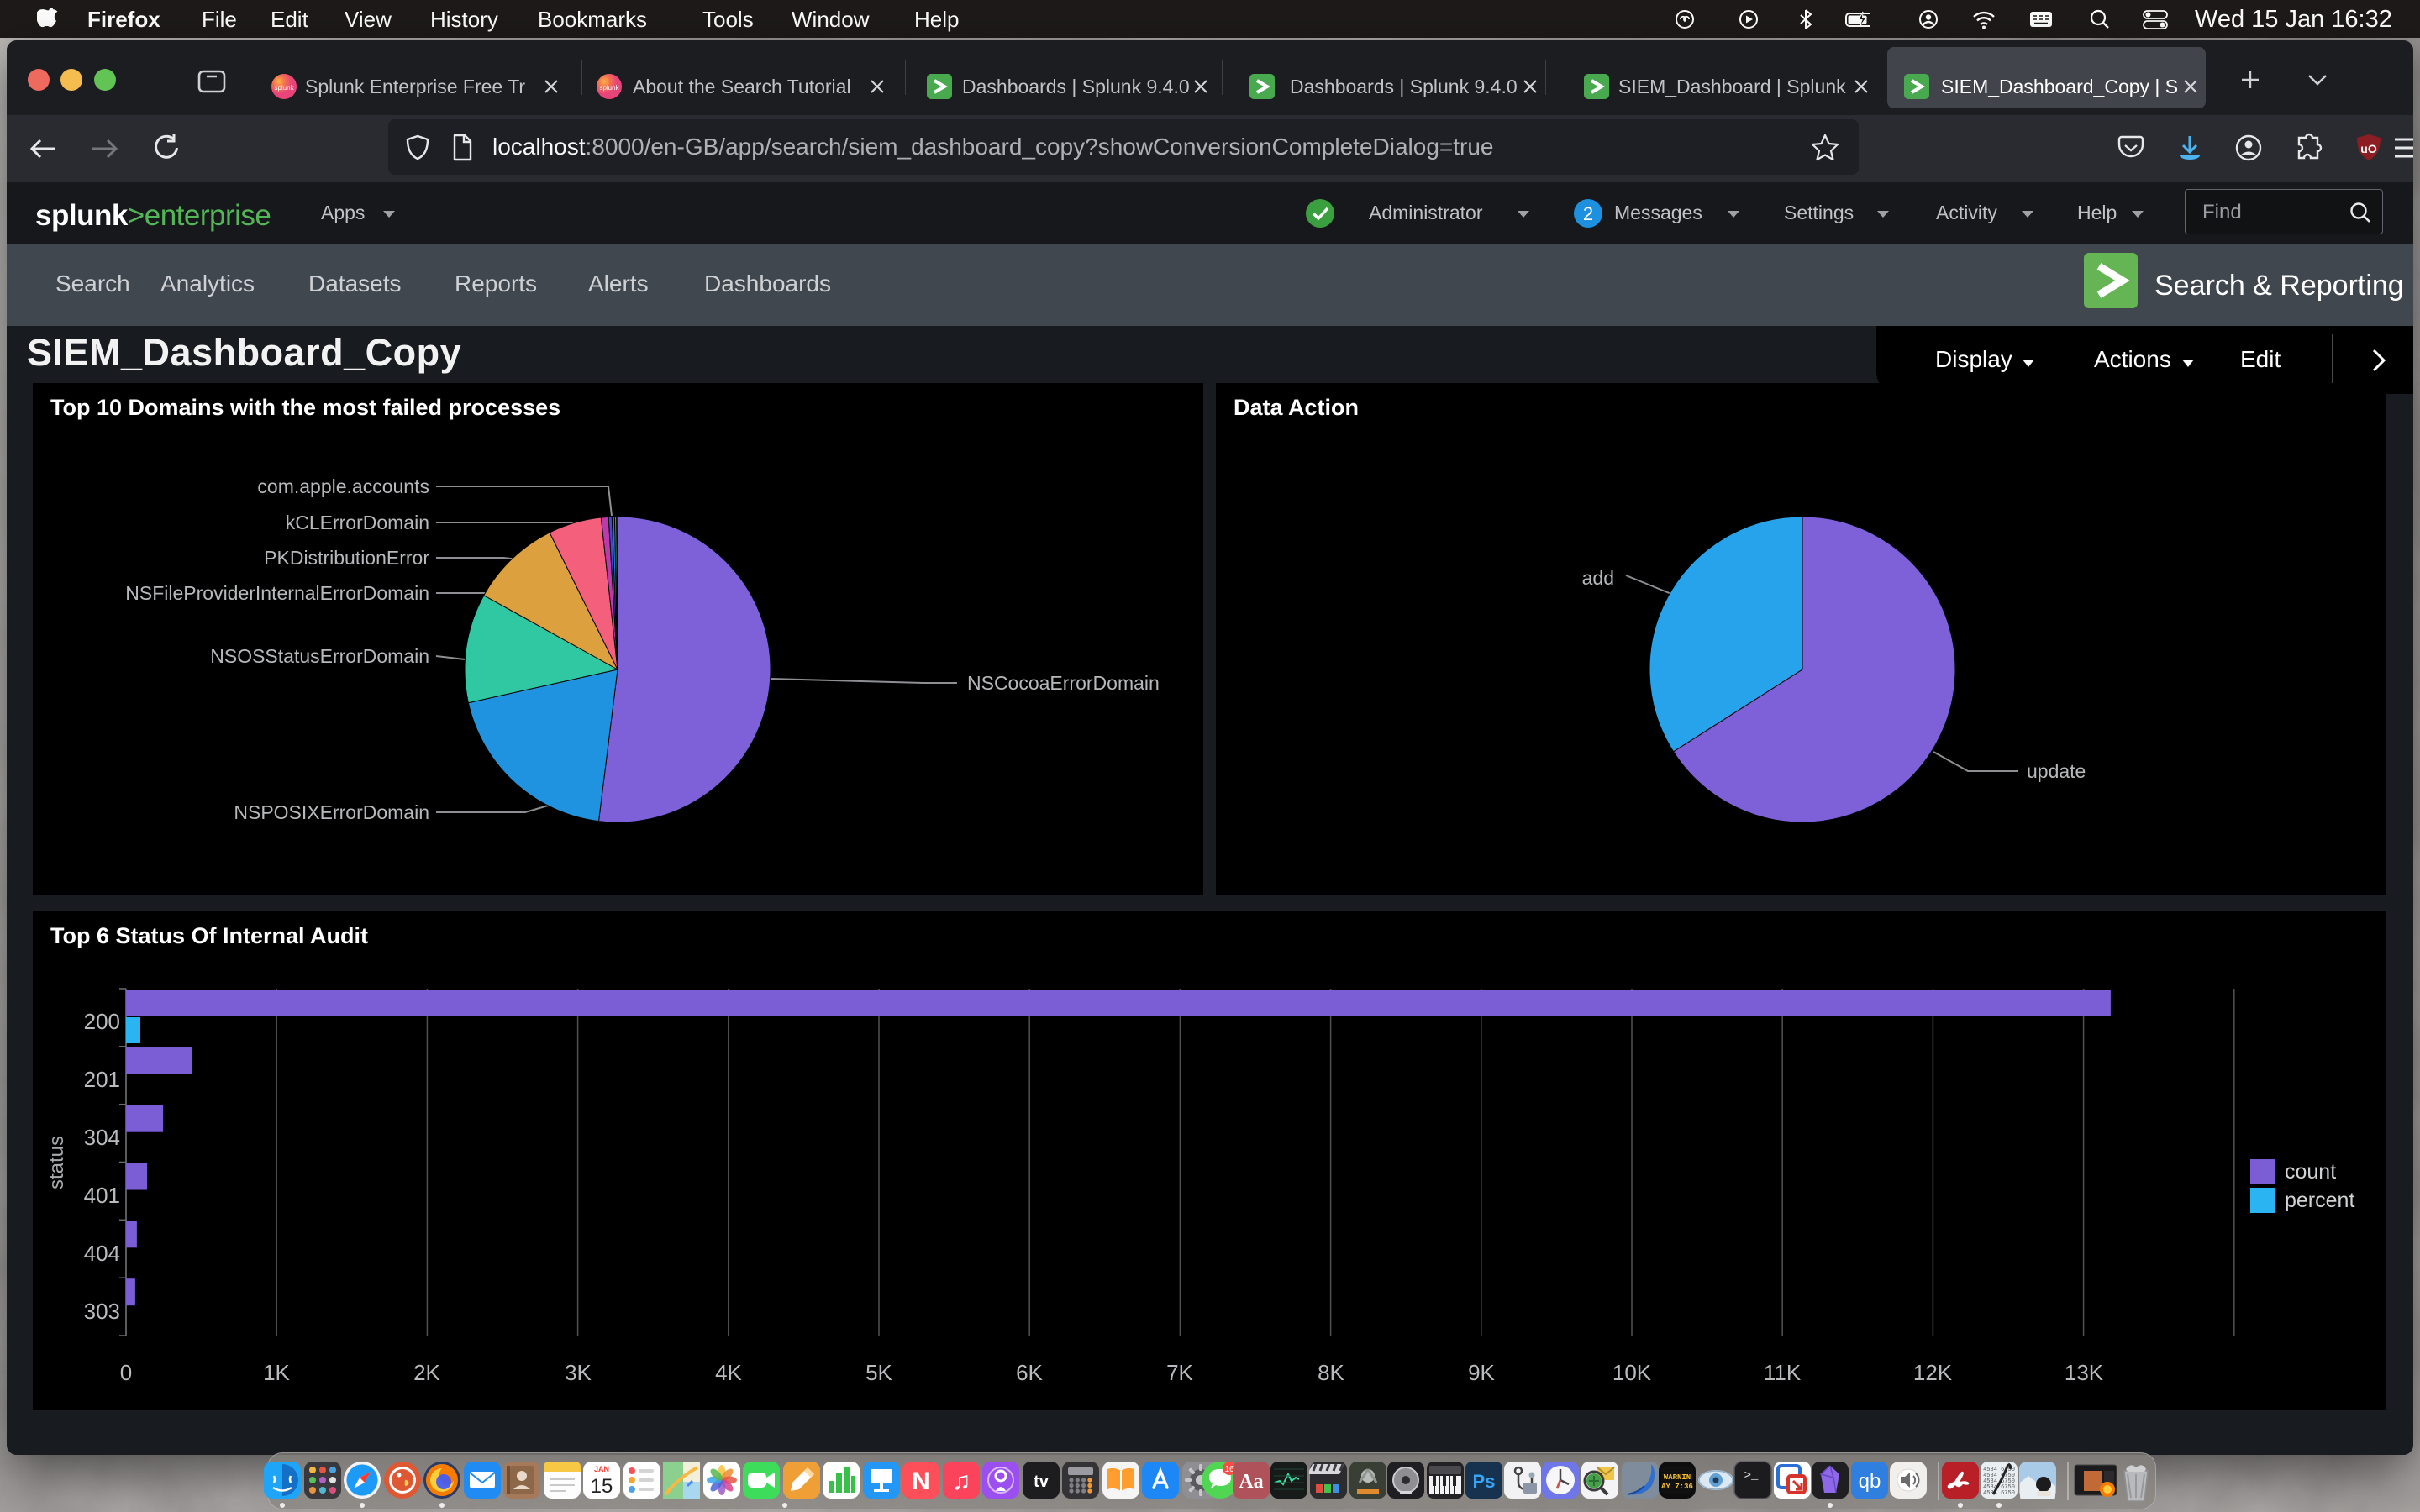  I want to click on svg-text: 3K, so click(578, 1372).